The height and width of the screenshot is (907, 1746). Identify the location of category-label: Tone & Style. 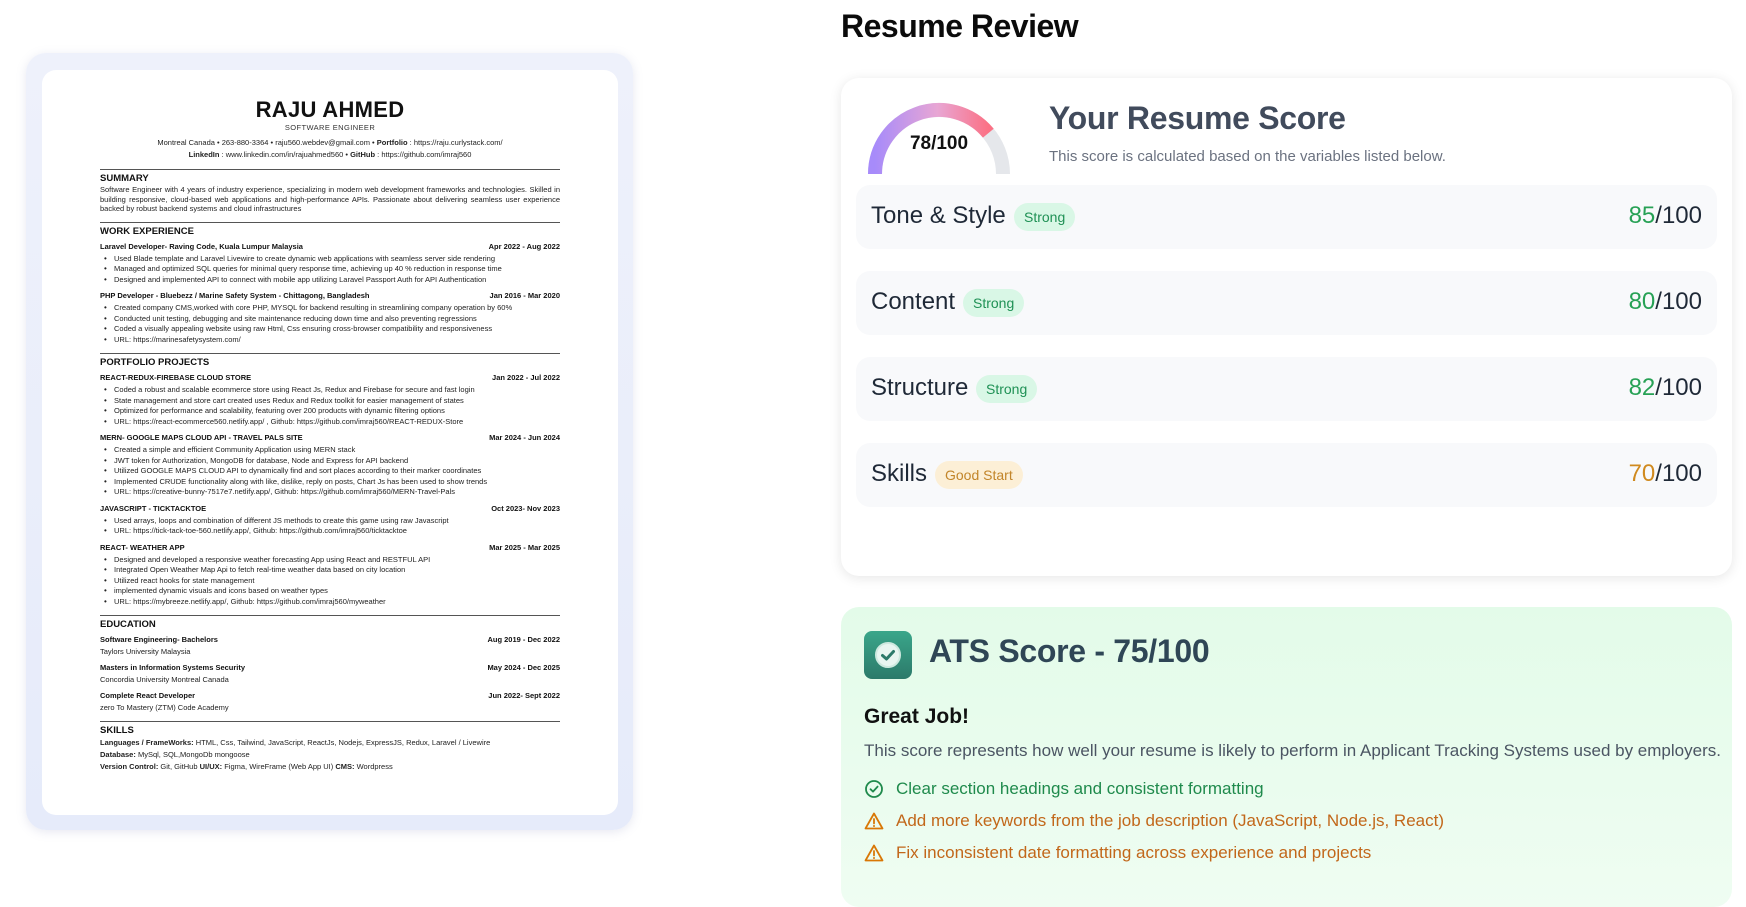
(938, 215).